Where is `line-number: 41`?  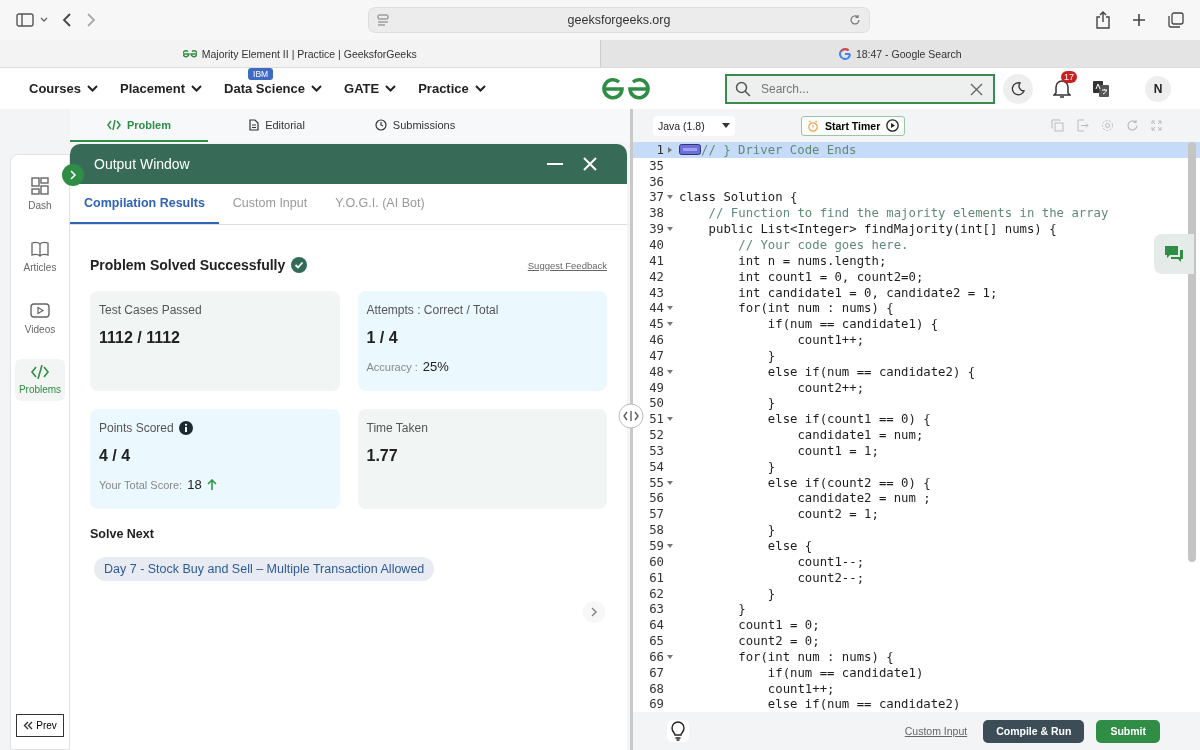 line-number: 41 is located at coordinates (656, 260).